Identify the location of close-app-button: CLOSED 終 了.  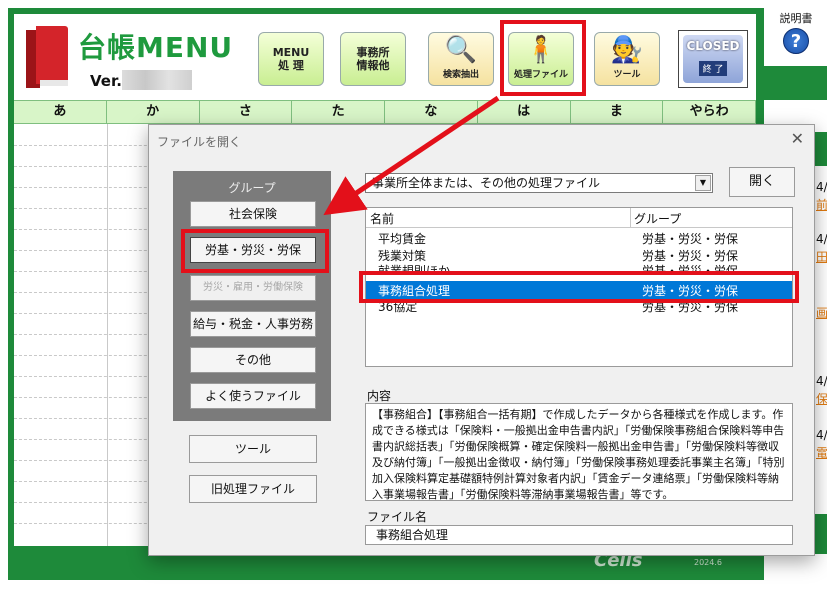
(713, 59).